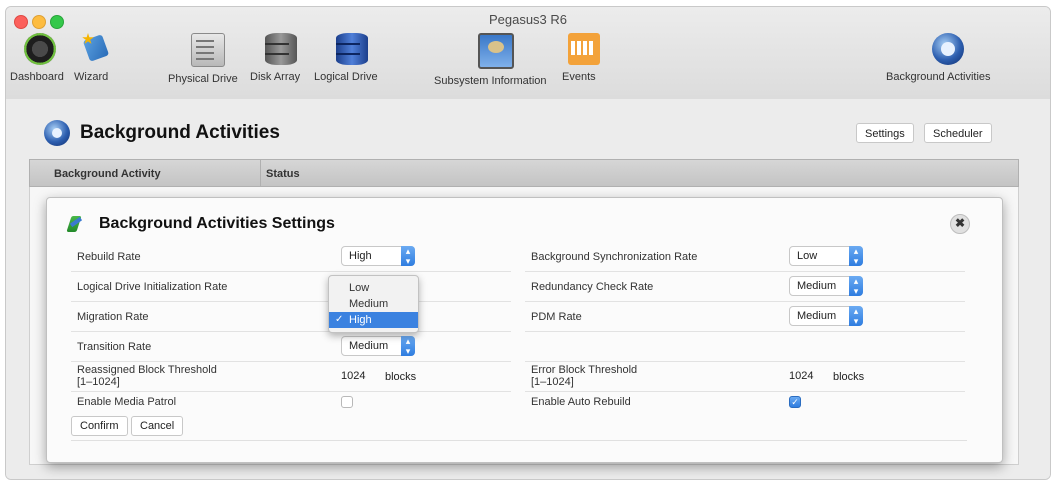  Describe the element at coordinates (360, 320) in the screenshot. I see `dropdown-option-high-label: High` at that location.